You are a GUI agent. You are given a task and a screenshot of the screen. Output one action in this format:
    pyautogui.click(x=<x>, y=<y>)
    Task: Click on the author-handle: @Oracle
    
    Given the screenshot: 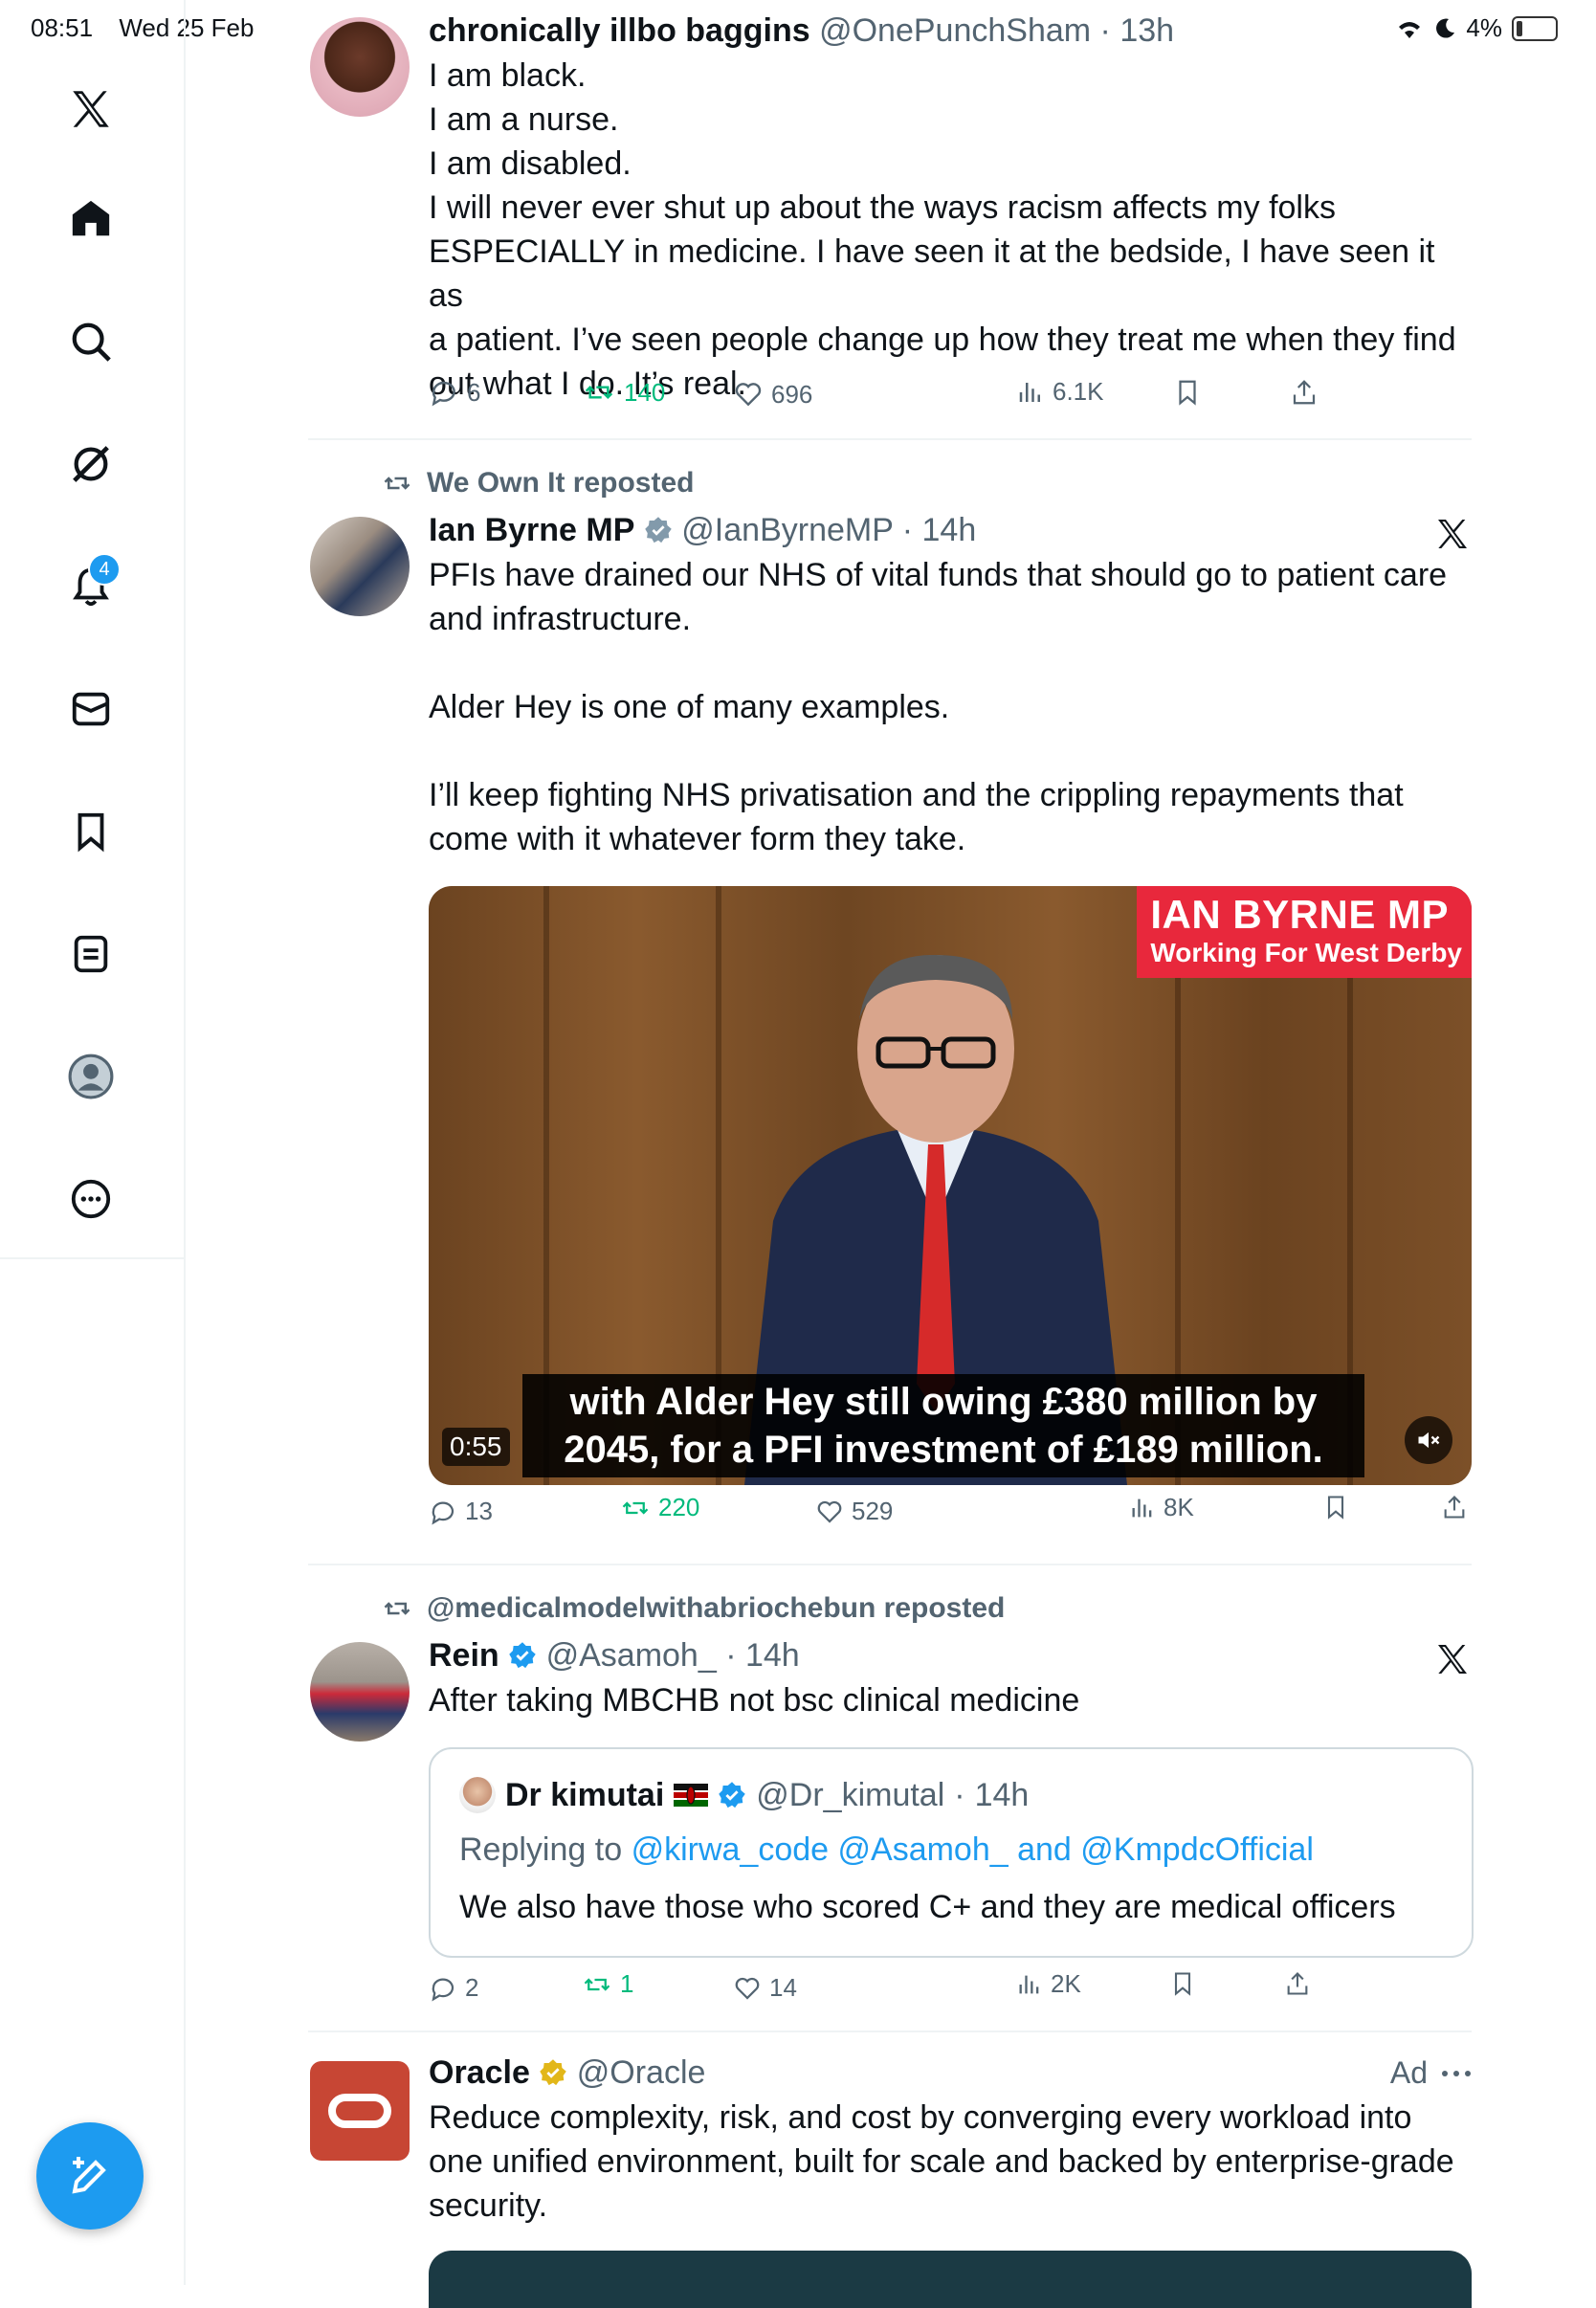 What is the action you would take?
    pyautogui.click(x=642, y=2072)
    